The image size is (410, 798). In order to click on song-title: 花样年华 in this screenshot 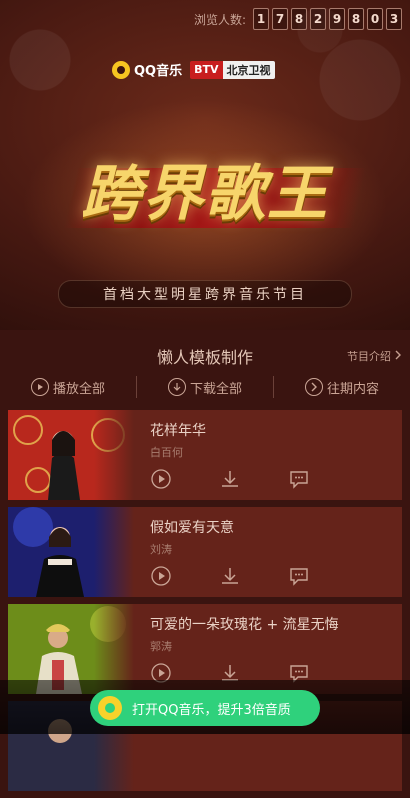, I will do `click(178, 431)`.